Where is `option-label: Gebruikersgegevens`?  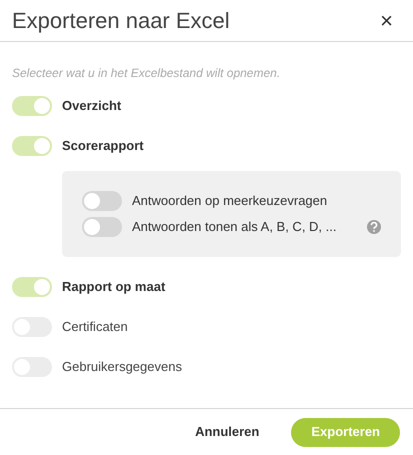 option-label: Gebruikersgegevens is located at coordinates (122, 367).